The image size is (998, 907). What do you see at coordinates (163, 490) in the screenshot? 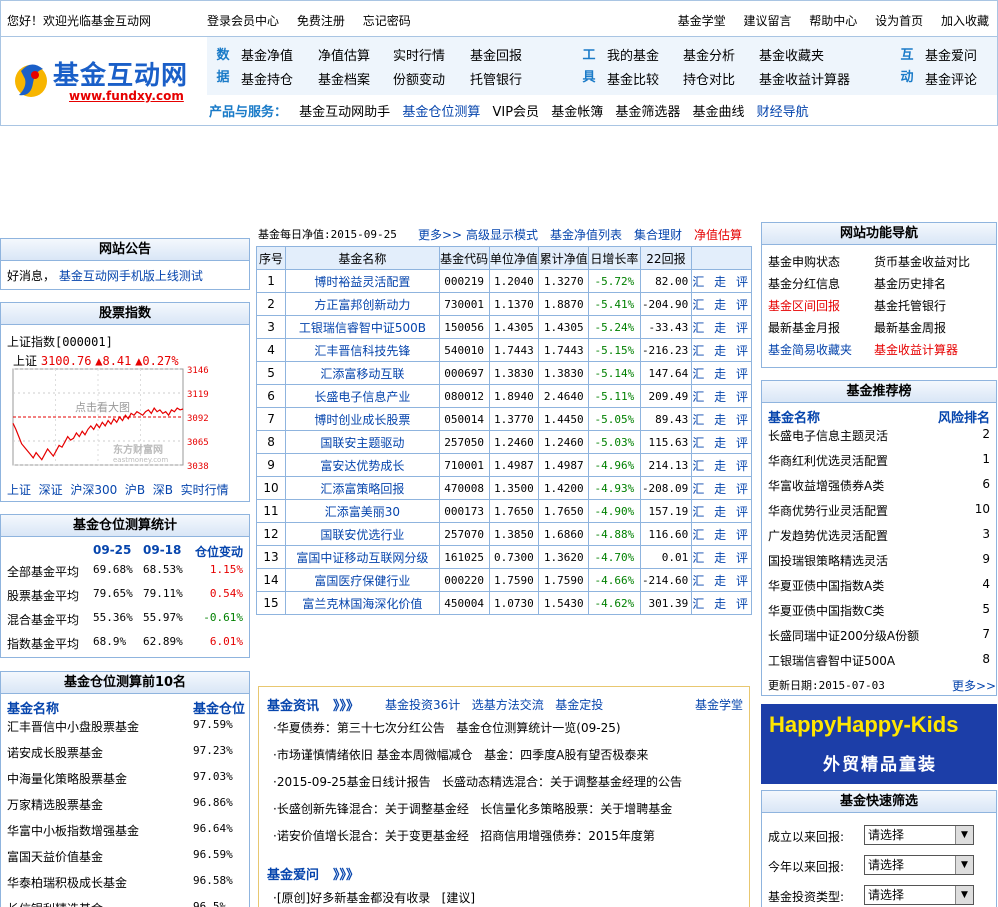
I see `index-link-szb: 深B` at bounding box center [163, 490].